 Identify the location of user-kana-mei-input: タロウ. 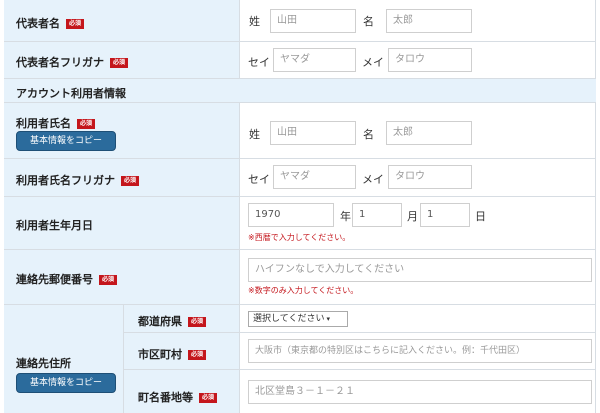
(430, 177).